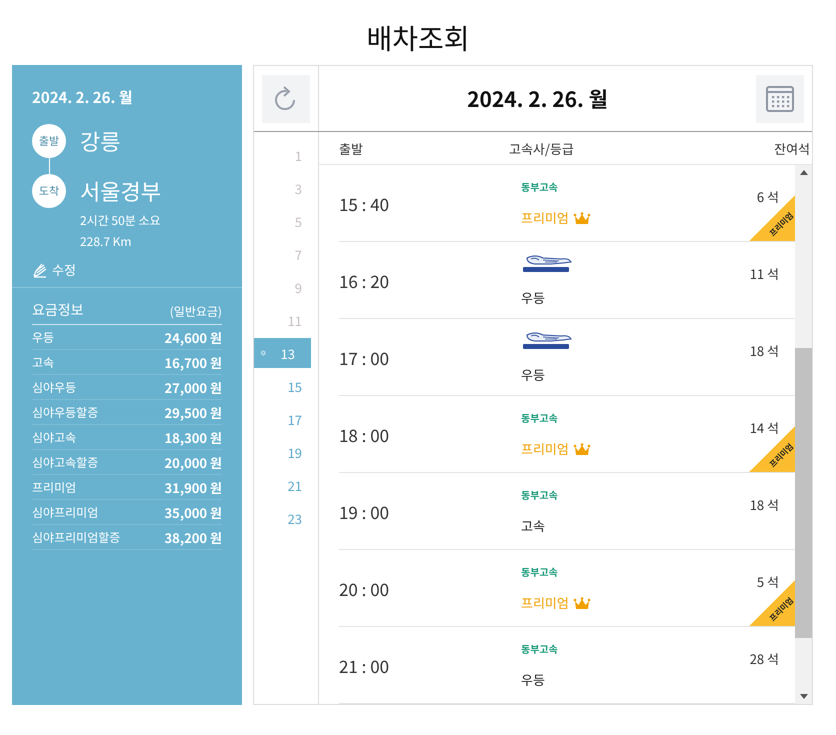 The height and width of the screenshot is (735, 836). I want to click on schedule-date: 2024. 2. 26. 월, so click(537, 99).